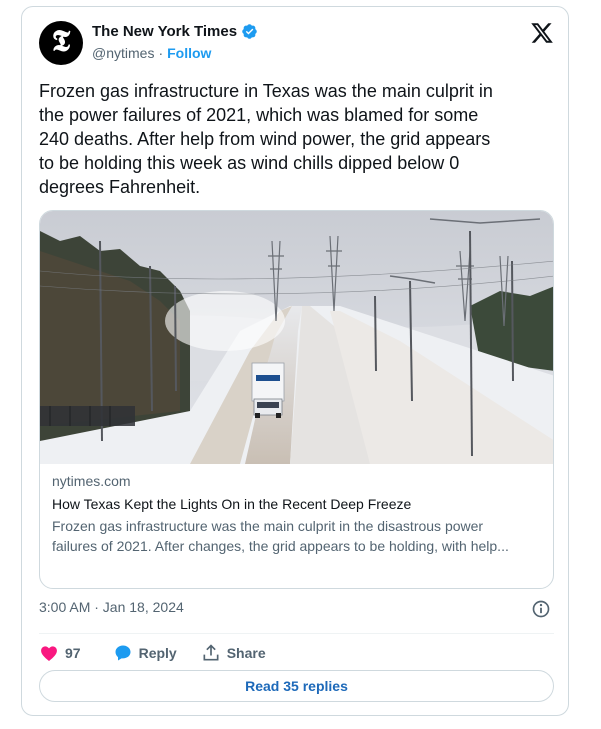 This screenshot has width=601, height=729. Describe the element at coordinates (60, 653) in the screenshot. I see `like-button: 97` at that location.